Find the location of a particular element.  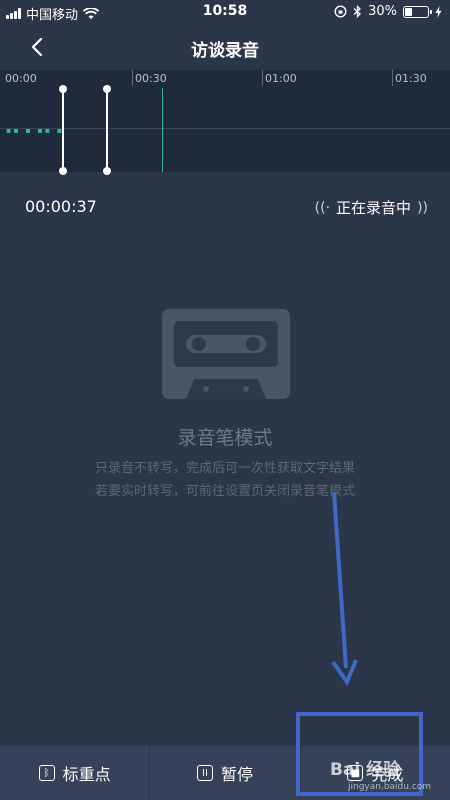

playhead is located at coordinates (162, 130).